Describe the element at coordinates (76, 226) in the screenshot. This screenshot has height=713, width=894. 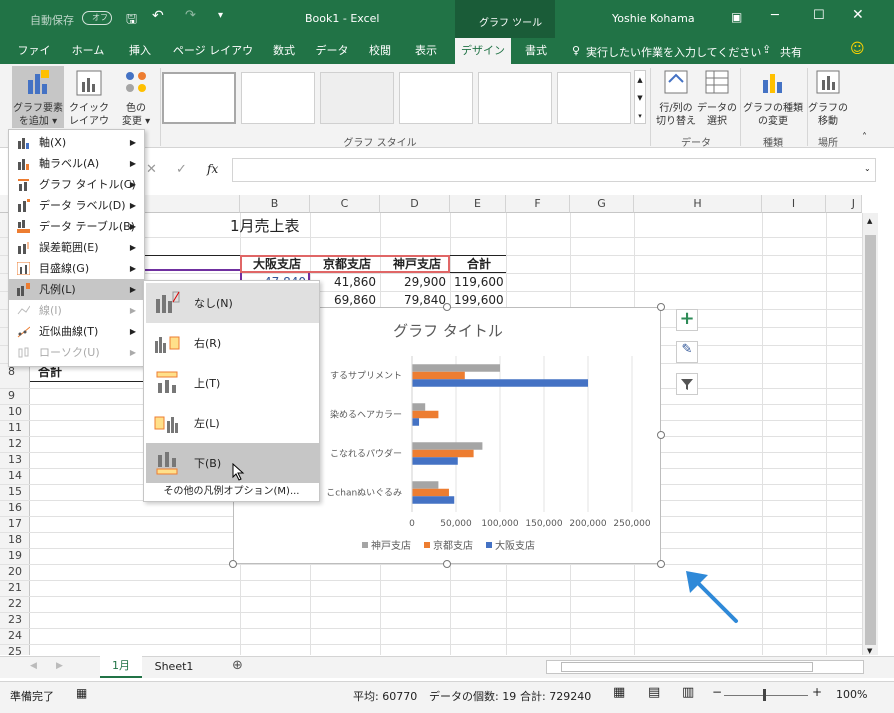
I see `menu-item-data-table: データ テーブル(B) ▶` at that location.